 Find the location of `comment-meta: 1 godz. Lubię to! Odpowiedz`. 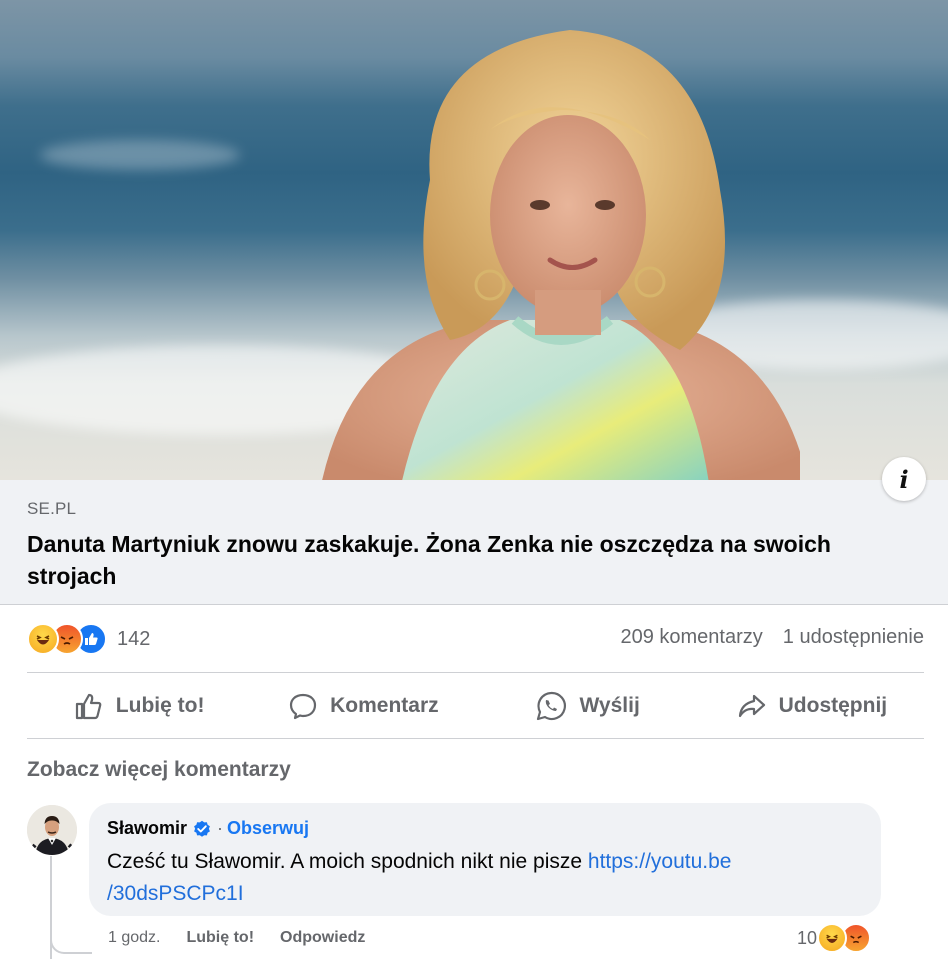

comment-meta: 1 godz. Lubię to! Odpowiedz is located at coordinates (249, 938).